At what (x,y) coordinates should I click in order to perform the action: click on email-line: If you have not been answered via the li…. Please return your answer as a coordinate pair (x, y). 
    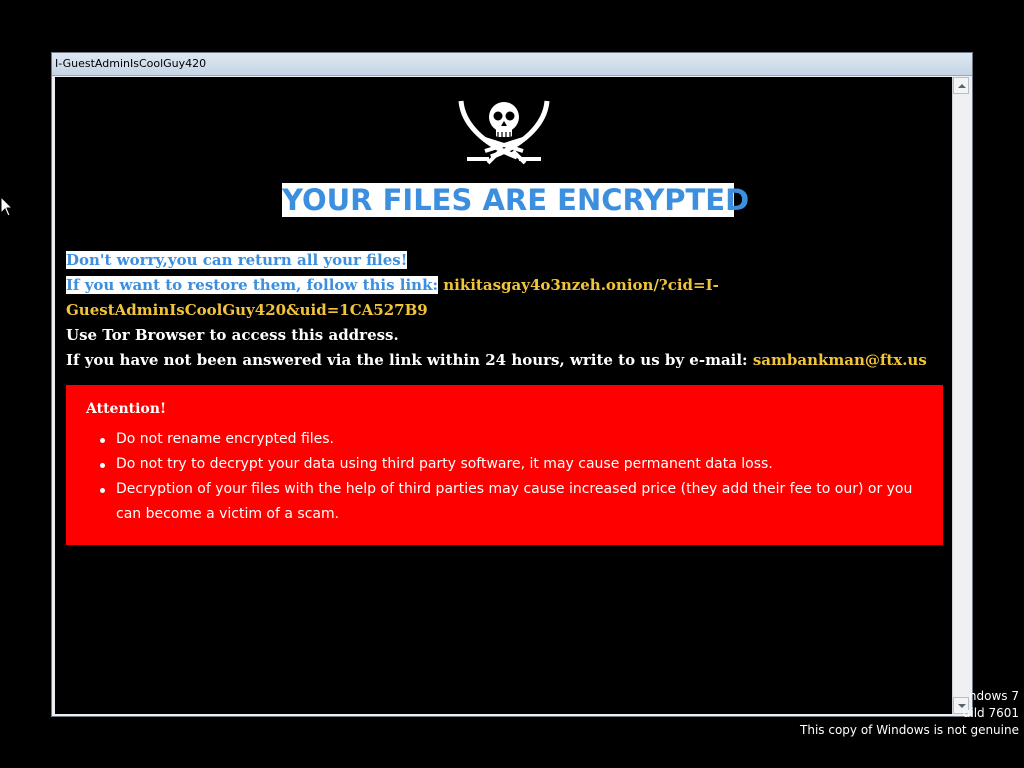
    Looking at the image, I should click on (506, 360).